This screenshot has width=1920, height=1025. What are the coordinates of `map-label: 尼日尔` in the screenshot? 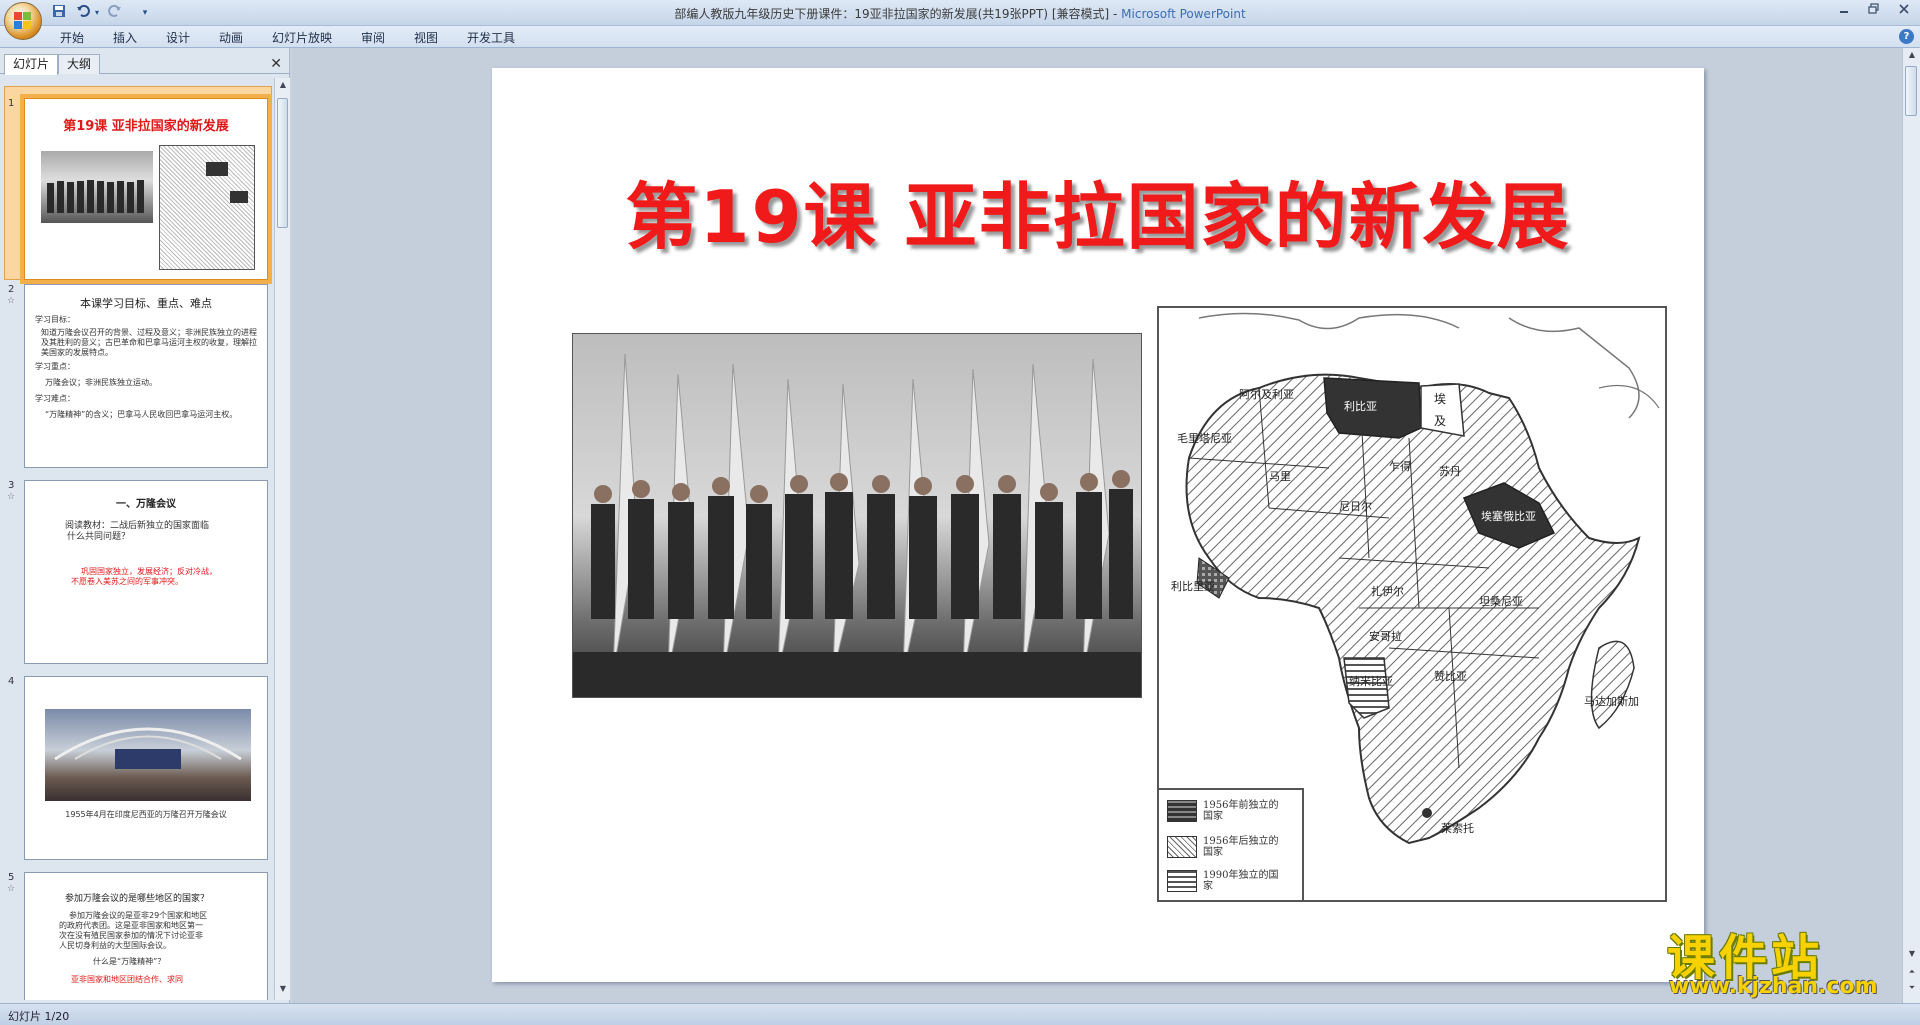 It's located at (1355, 506).